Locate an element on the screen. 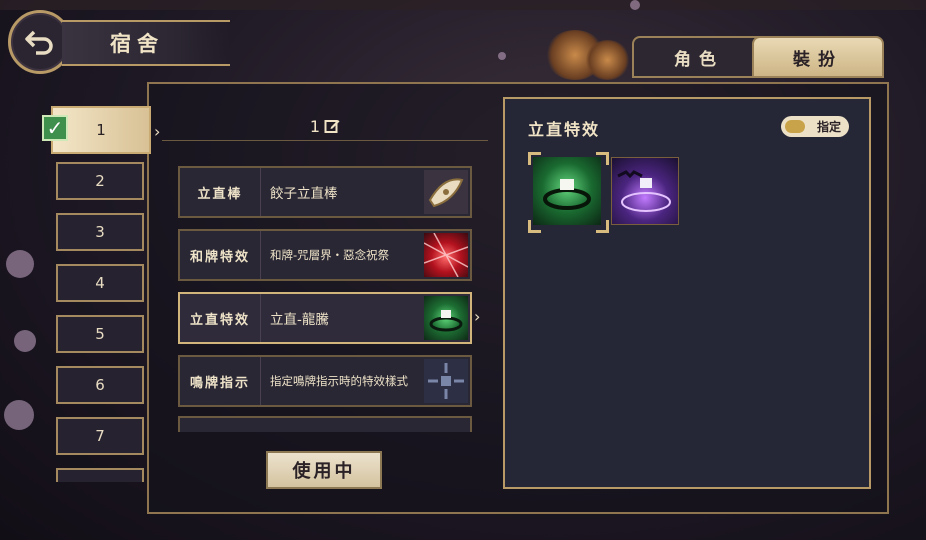 The height and width of the screenshot is (540, 926). red-beam-icon is located at coordinates (446, 255).